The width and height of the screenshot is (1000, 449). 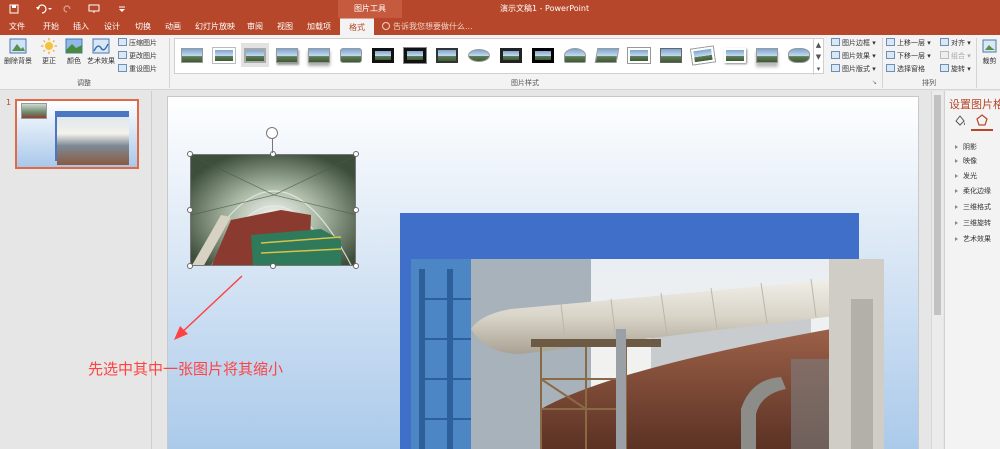 I want to click on picture-styles-gallery: ▲ ▼ ▾, so click(x=499, y=56).